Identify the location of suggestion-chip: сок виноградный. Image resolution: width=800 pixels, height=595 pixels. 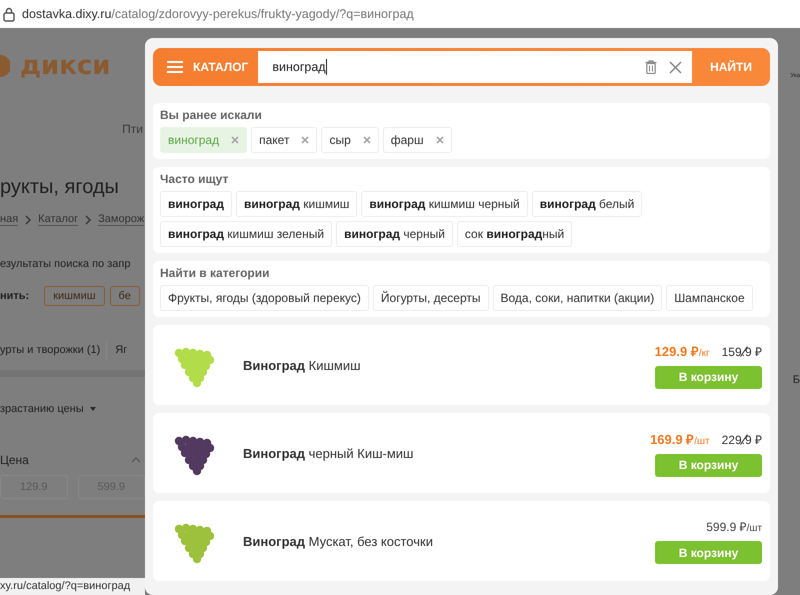
(514, 234).